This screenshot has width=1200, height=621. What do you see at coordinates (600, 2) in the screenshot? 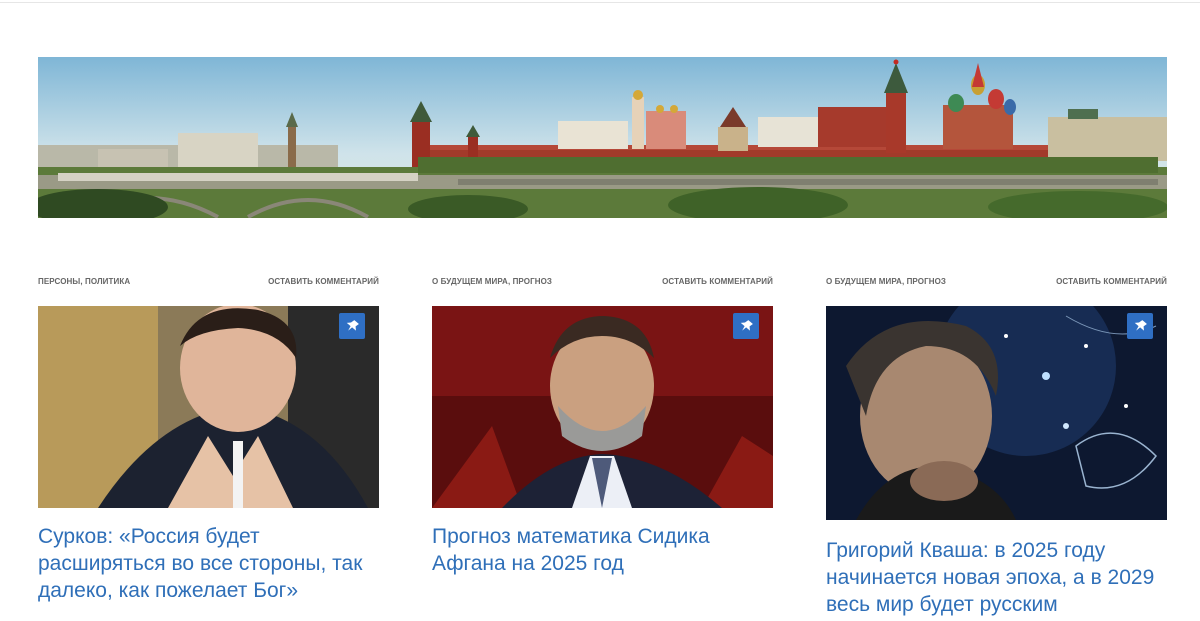
I see `top-divider` at bounding box center [600, 2].